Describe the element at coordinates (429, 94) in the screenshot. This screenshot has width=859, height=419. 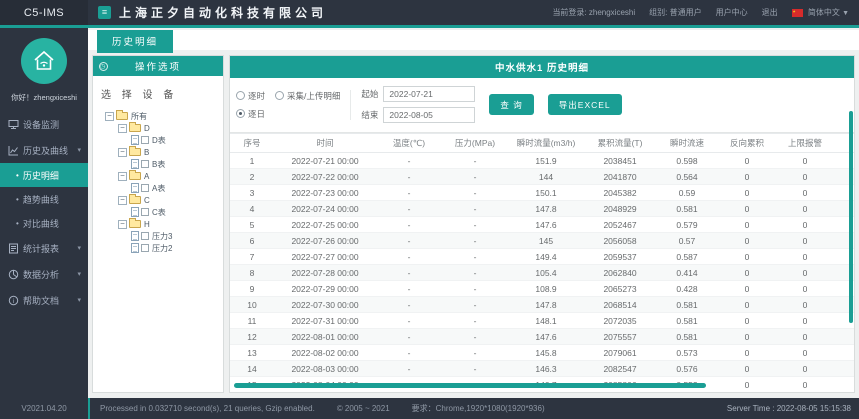
I see `start-date-input` at that location.